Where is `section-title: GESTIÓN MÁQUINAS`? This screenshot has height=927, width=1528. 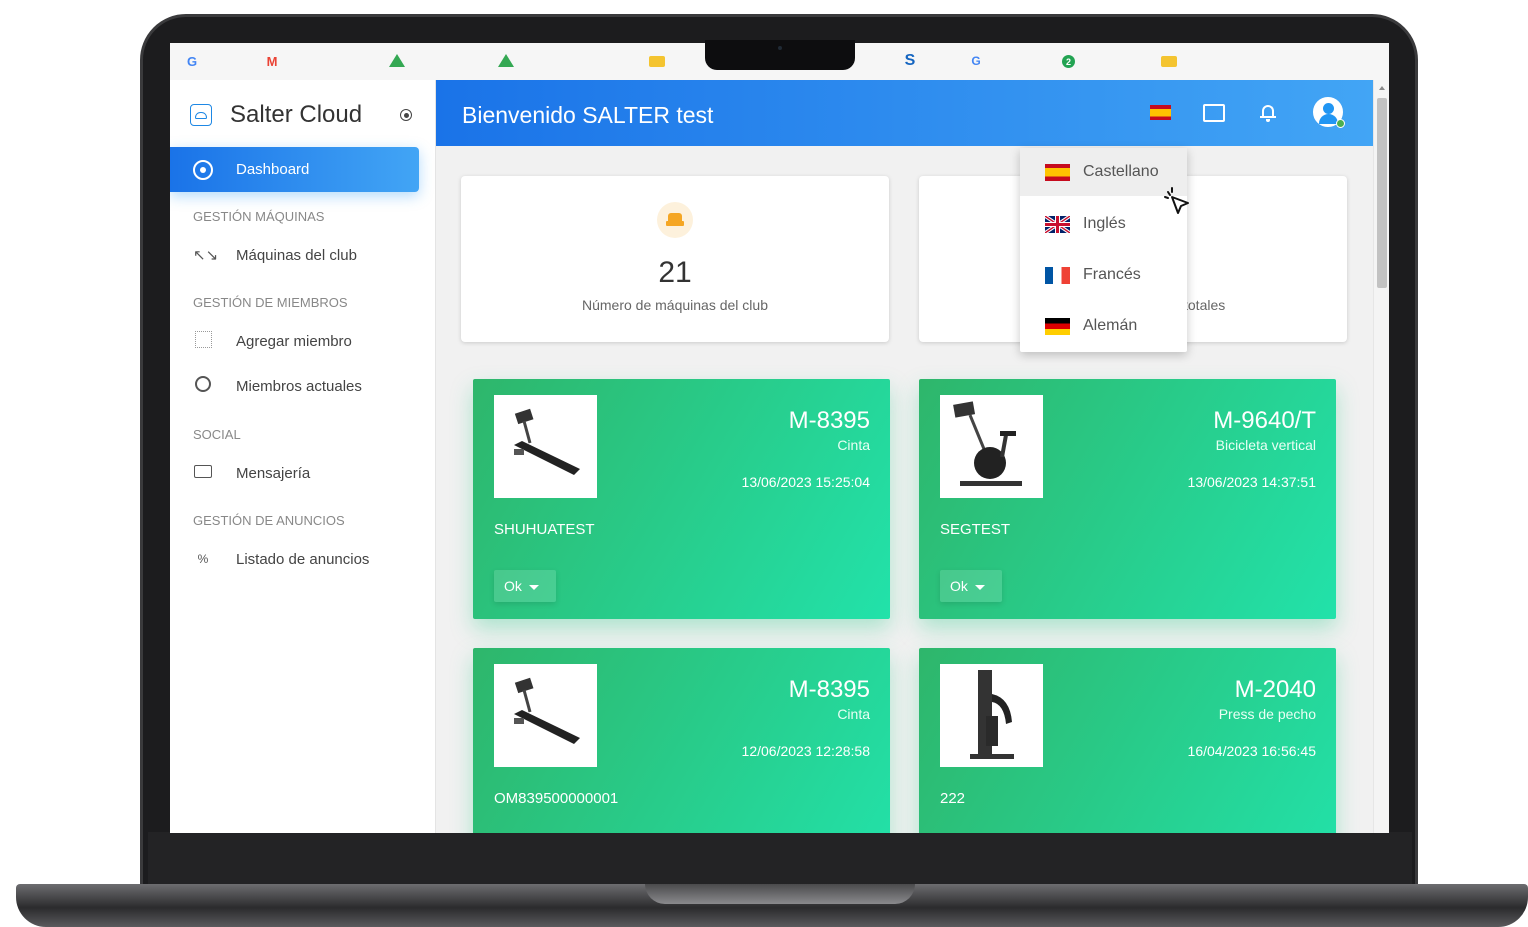 section-title: GESTIÓN MÁQUINAS is located at coordinates (259, 216).